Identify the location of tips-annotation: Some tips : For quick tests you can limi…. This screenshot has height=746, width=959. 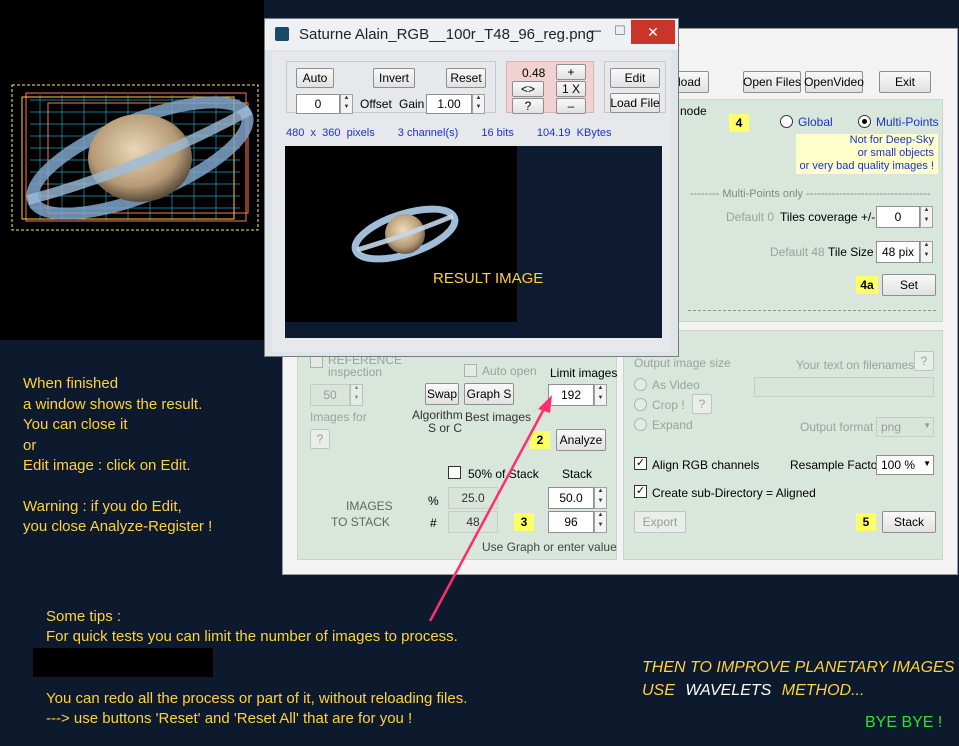
(252, 627).